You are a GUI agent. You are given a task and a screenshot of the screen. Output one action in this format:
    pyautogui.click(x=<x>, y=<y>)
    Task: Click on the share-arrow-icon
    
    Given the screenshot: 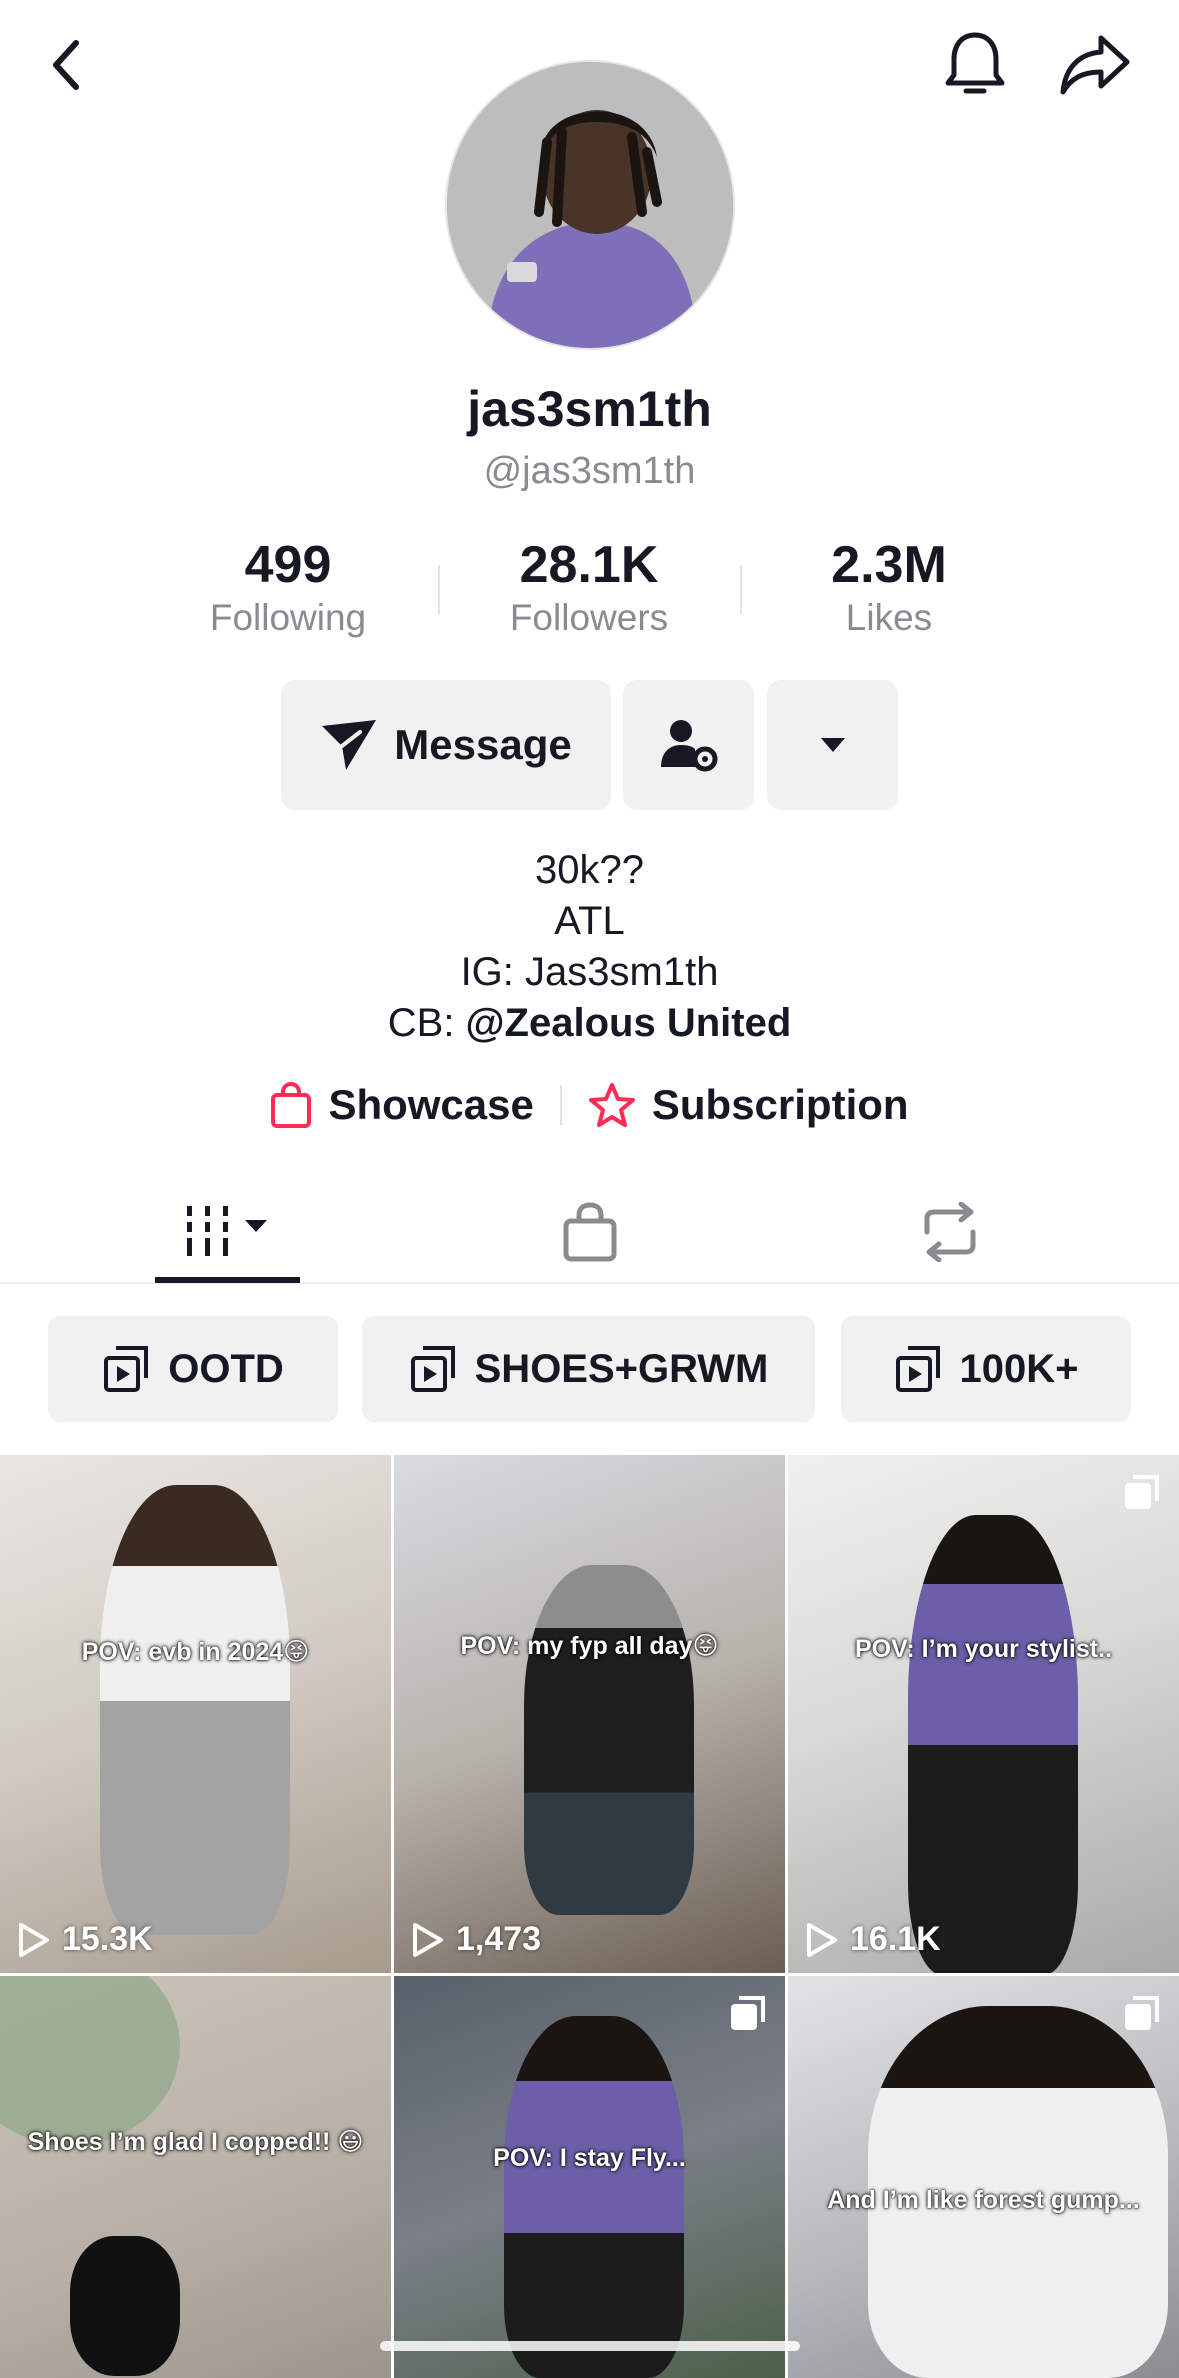 What is the action you would take?
    pyautogui.click(x=1095, y=65)
    